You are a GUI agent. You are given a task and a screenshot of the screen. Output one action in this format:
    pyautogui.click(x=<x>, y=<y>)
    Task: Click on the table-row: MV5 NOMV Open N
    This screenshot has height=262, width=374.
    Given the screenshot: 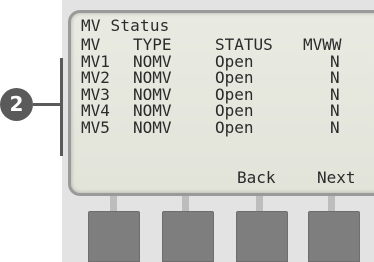 What is the action you would take?
    pyautogui.click(x=227, y=127)
    